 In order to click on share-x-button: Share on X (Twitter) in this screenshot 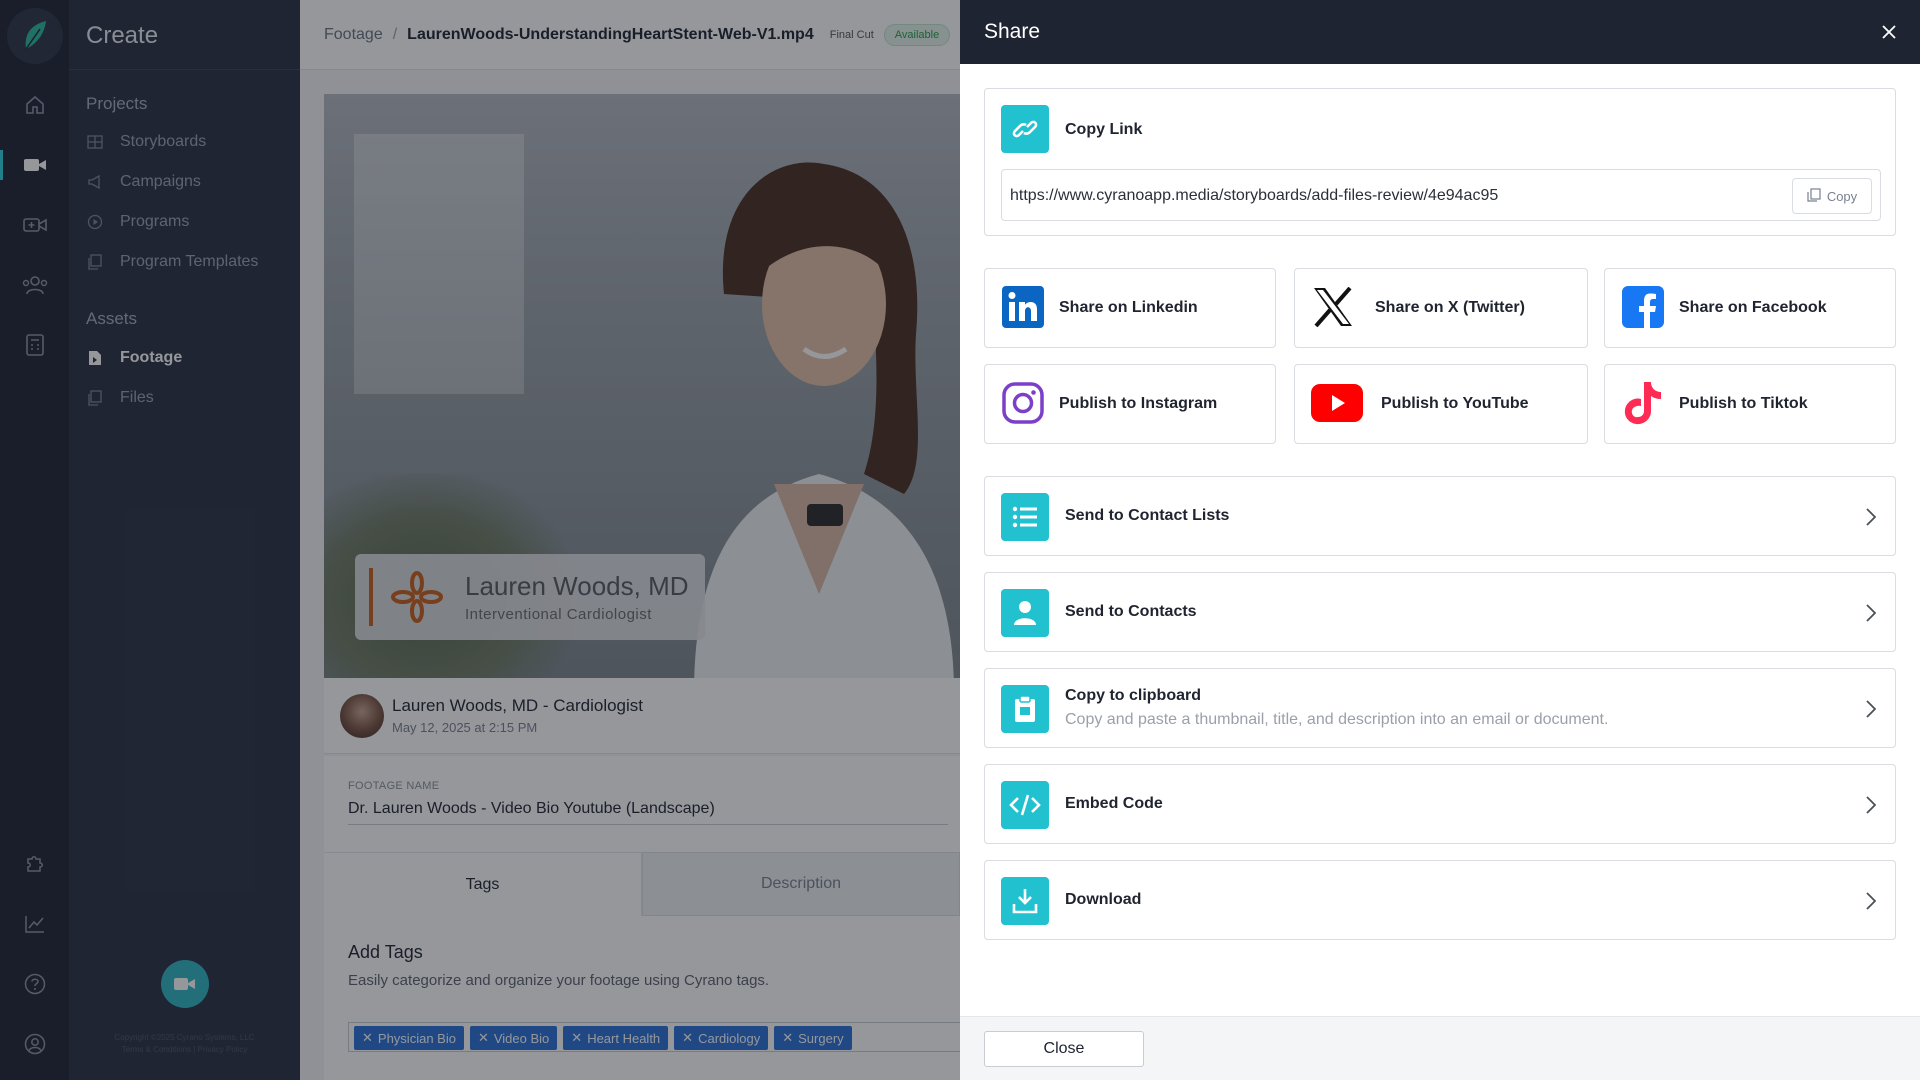, I will do `click(1441, 308)`.